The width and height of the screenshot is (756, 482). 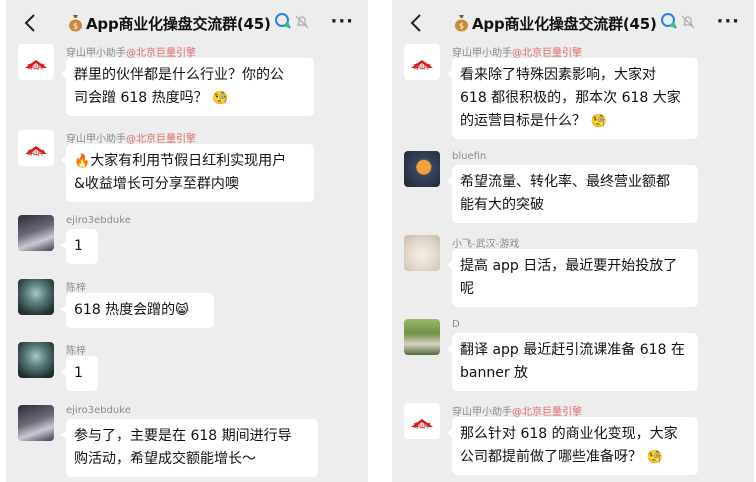 I want to click on message-bubble: 翻译 app 最近赶引流课准备 618 在 banner 放, so click(x=572, y=362).